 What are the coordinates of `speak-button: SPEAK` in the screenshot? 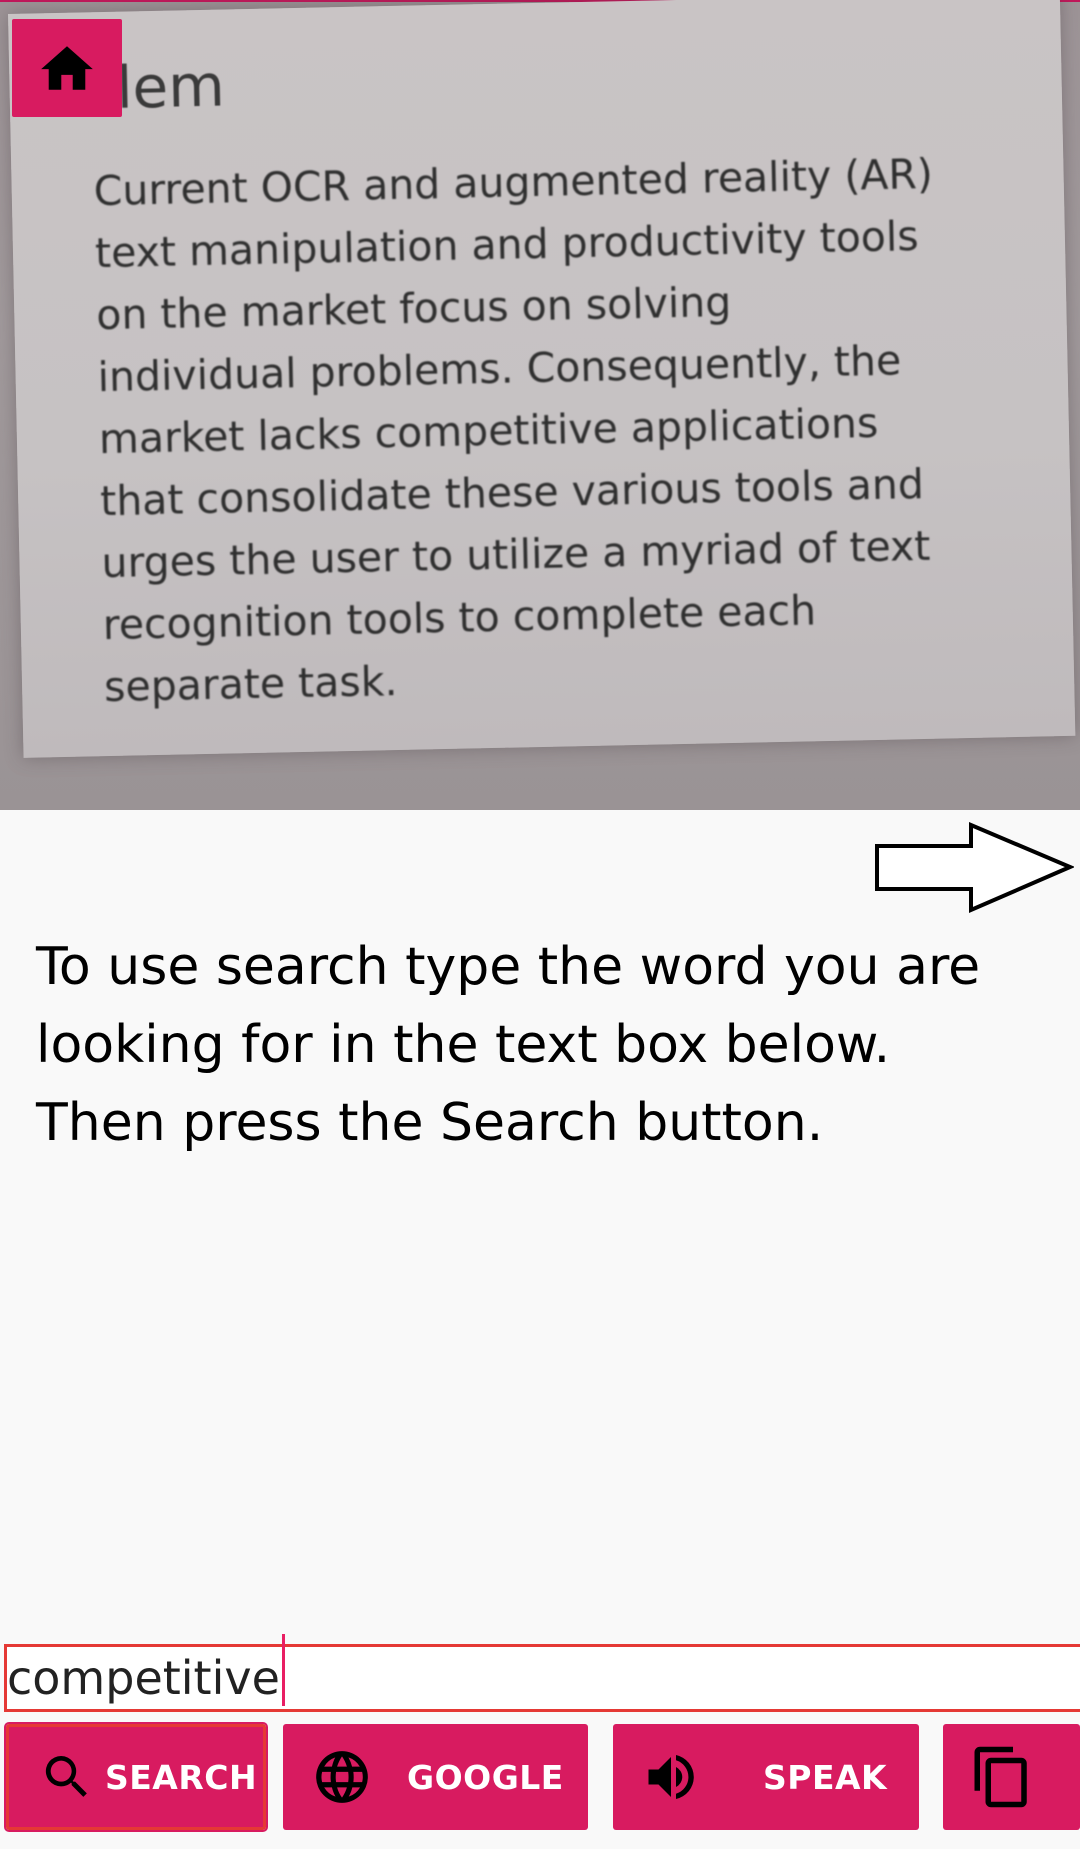 It's located at (766, 1777).